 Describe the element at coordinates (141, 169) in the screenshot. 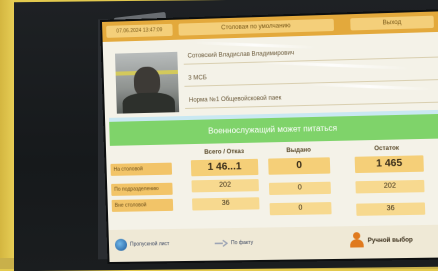

I see `row-label: На столовой` at that location.